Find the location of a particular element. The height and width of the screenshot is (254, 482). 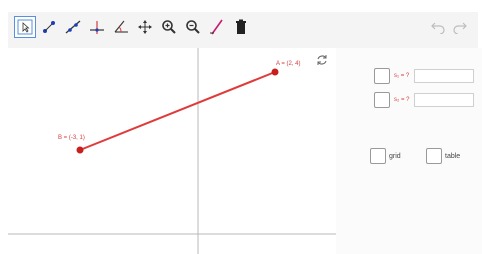

point-icon is located at coordinates (49, 27).